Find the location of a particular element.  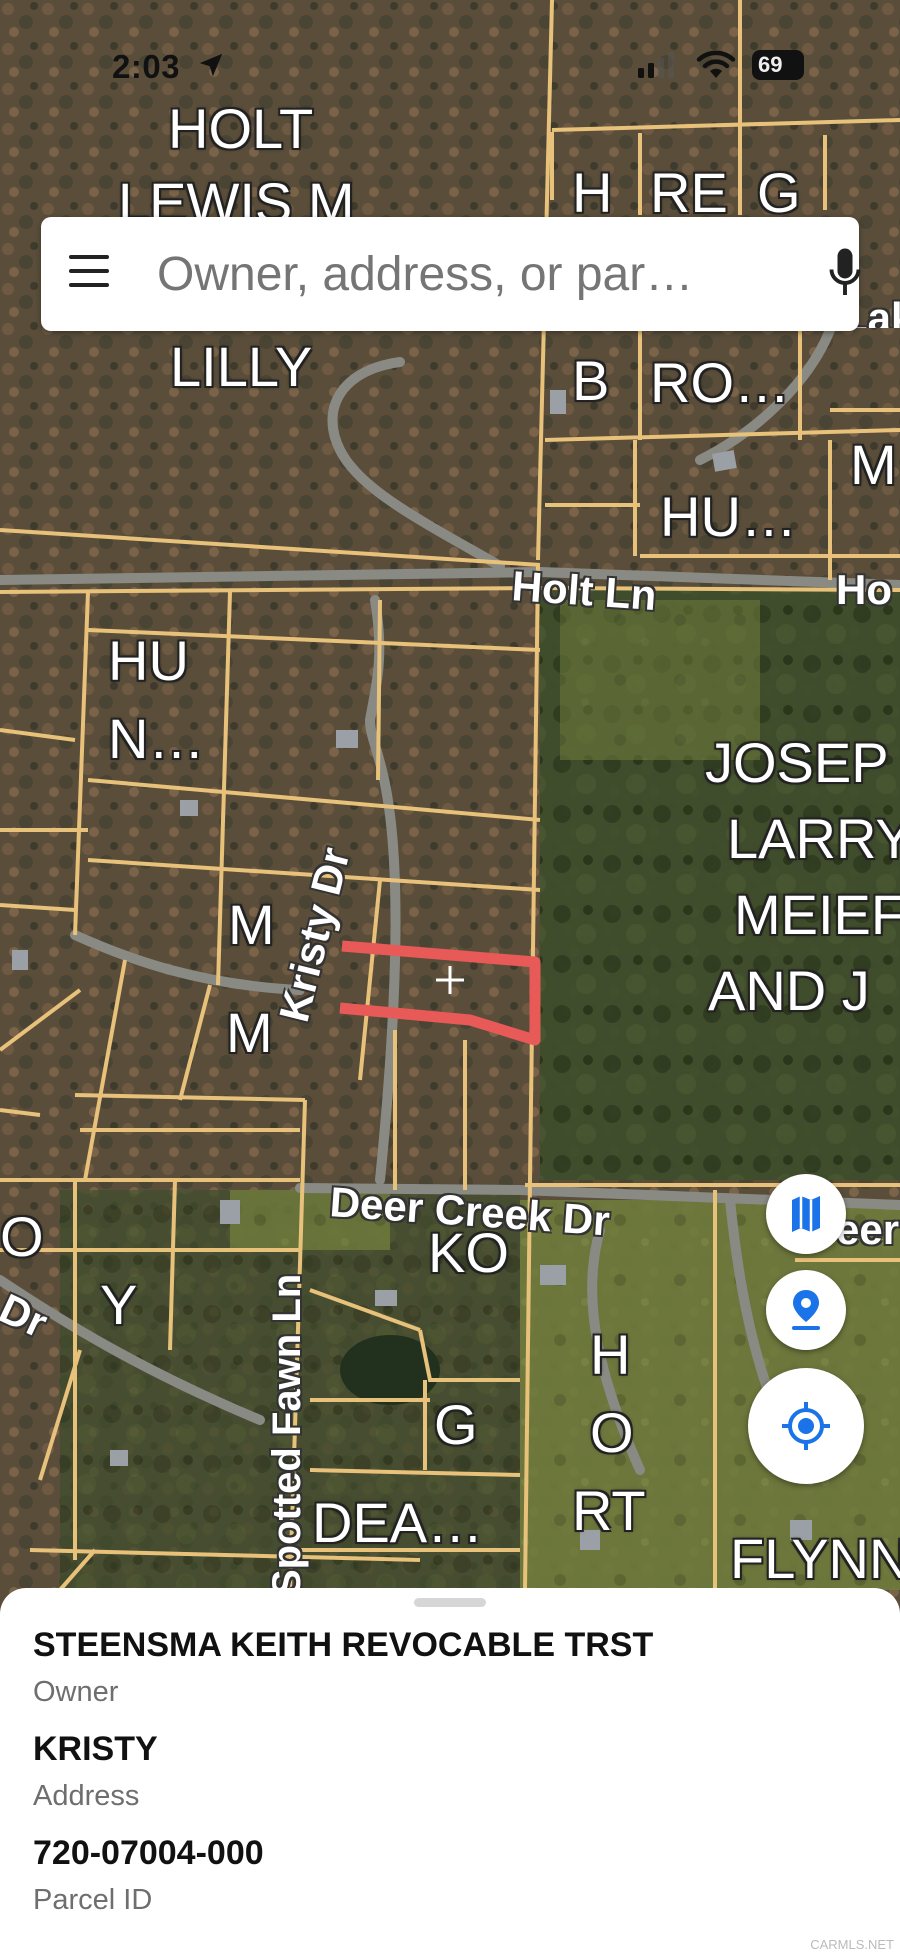

cellular-signal-icon is located at coordinates (656, 65).